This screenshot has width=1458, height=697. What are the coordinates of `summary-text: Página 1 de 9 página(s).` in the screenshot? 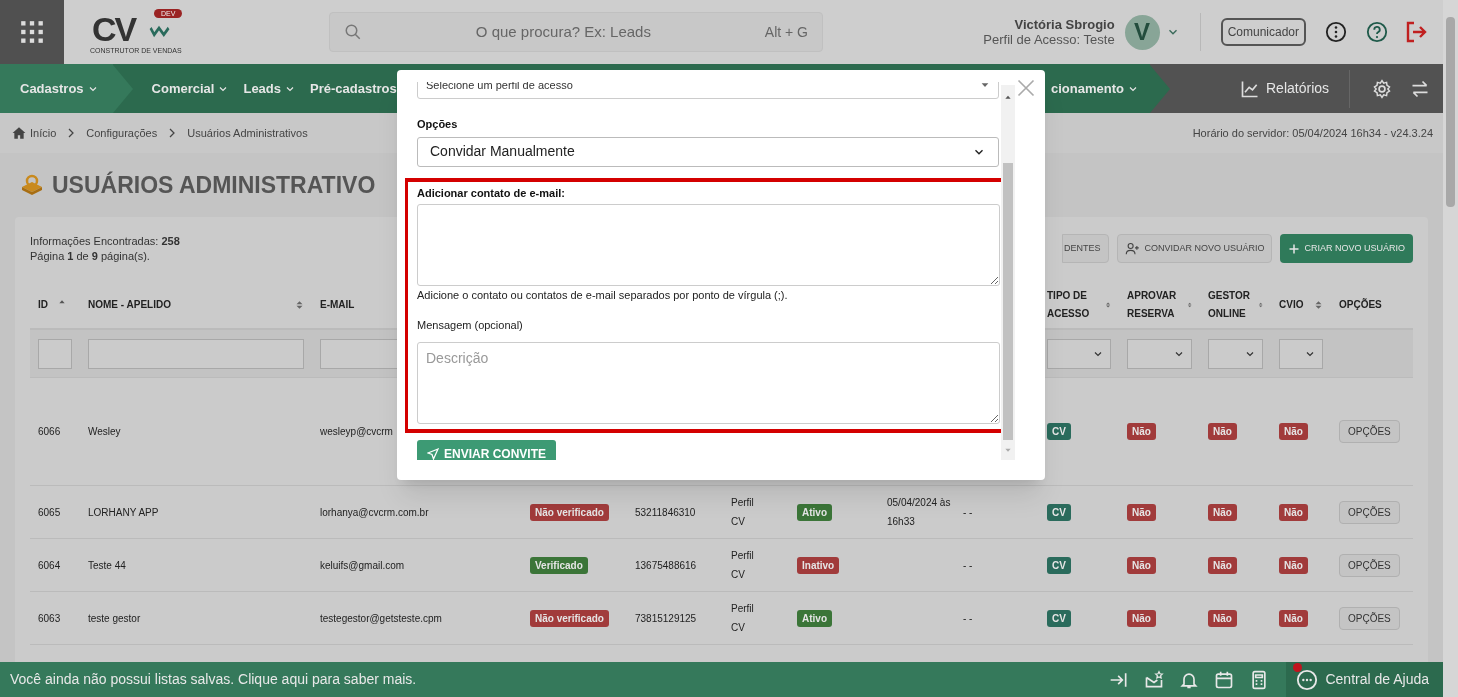 It's located at (90, 256).